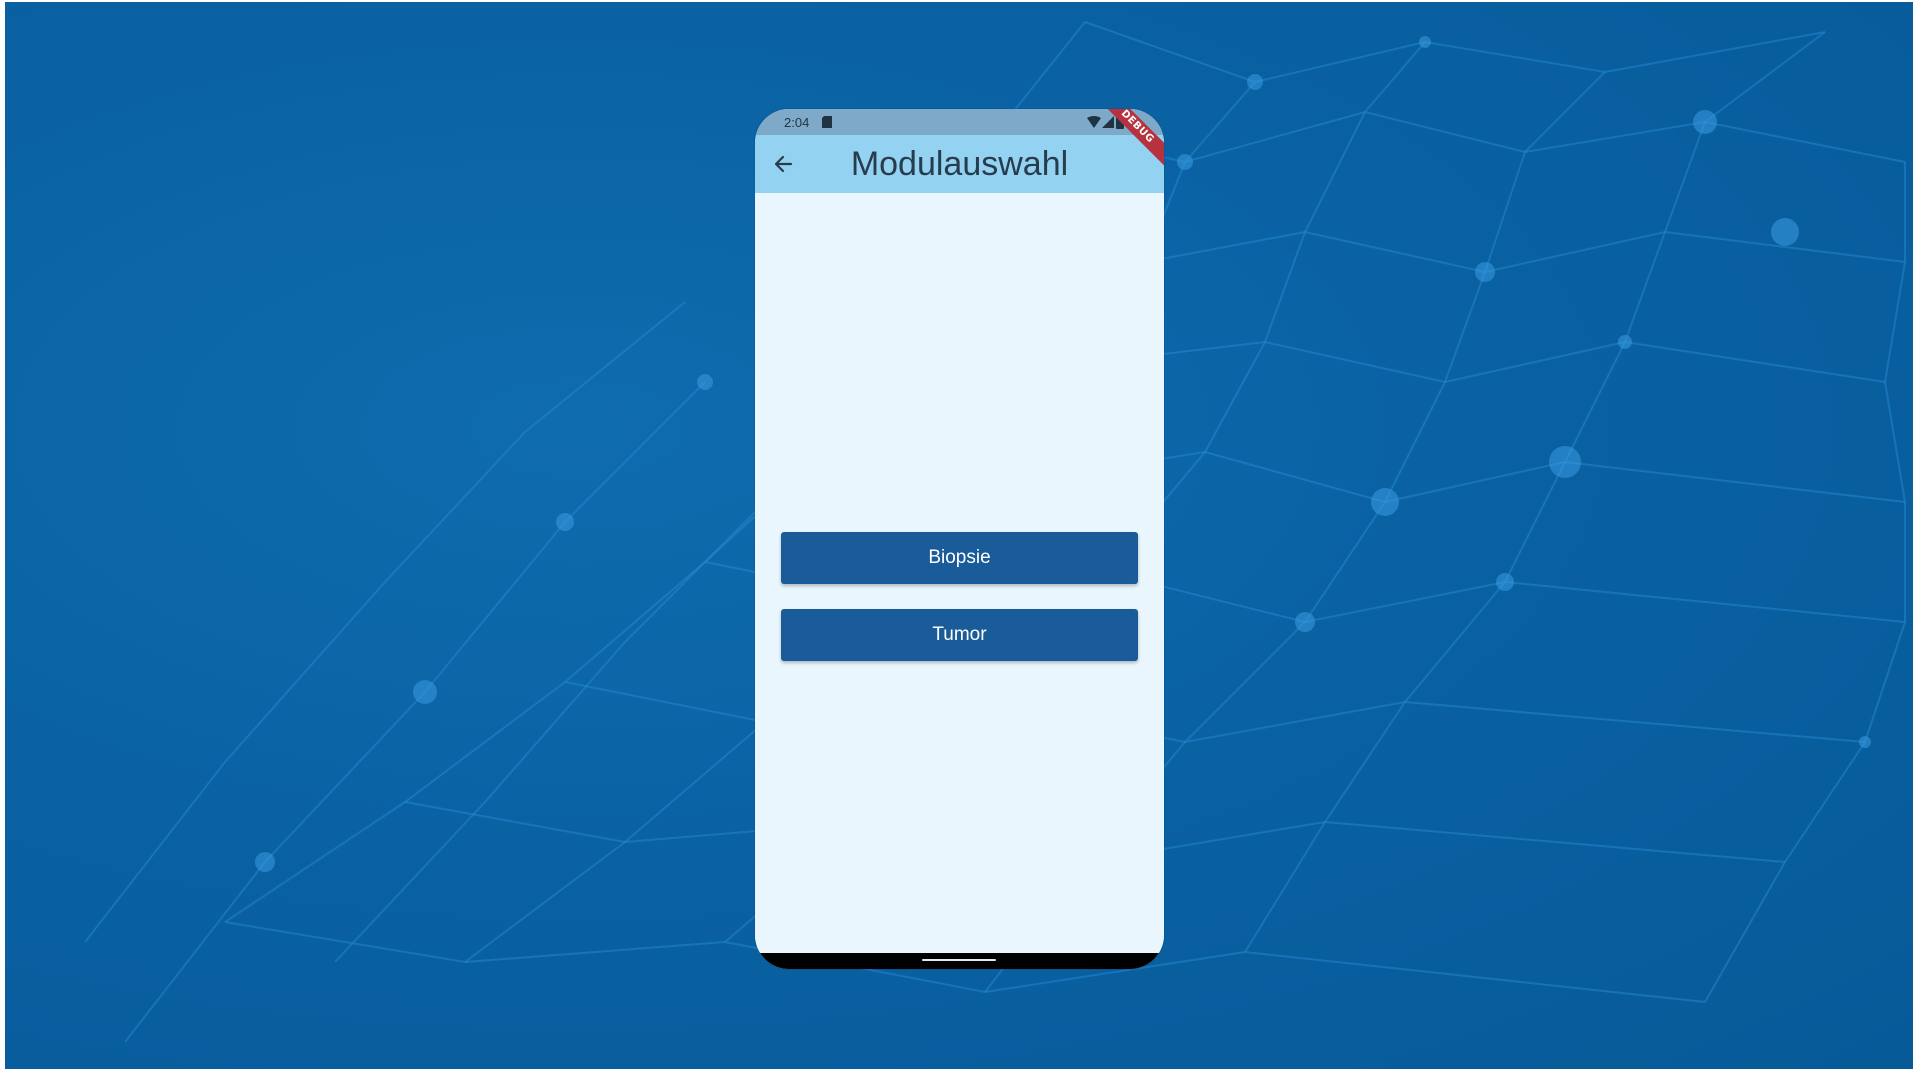  Describe the element at coordinates (1108, 122) in the screenshot. I see `signal-icon` at that location.